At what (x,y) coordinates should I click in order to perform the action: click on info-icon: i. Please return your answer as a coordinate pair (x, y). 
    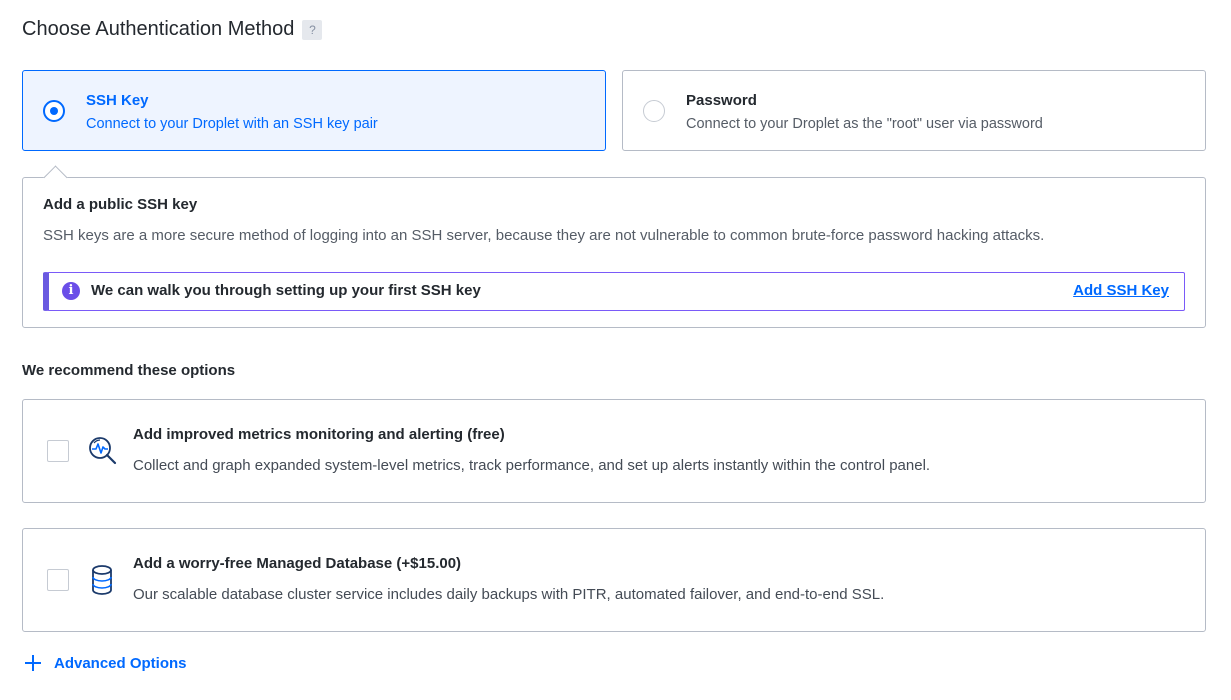
    Looking at the image, I should click on (71, 291).